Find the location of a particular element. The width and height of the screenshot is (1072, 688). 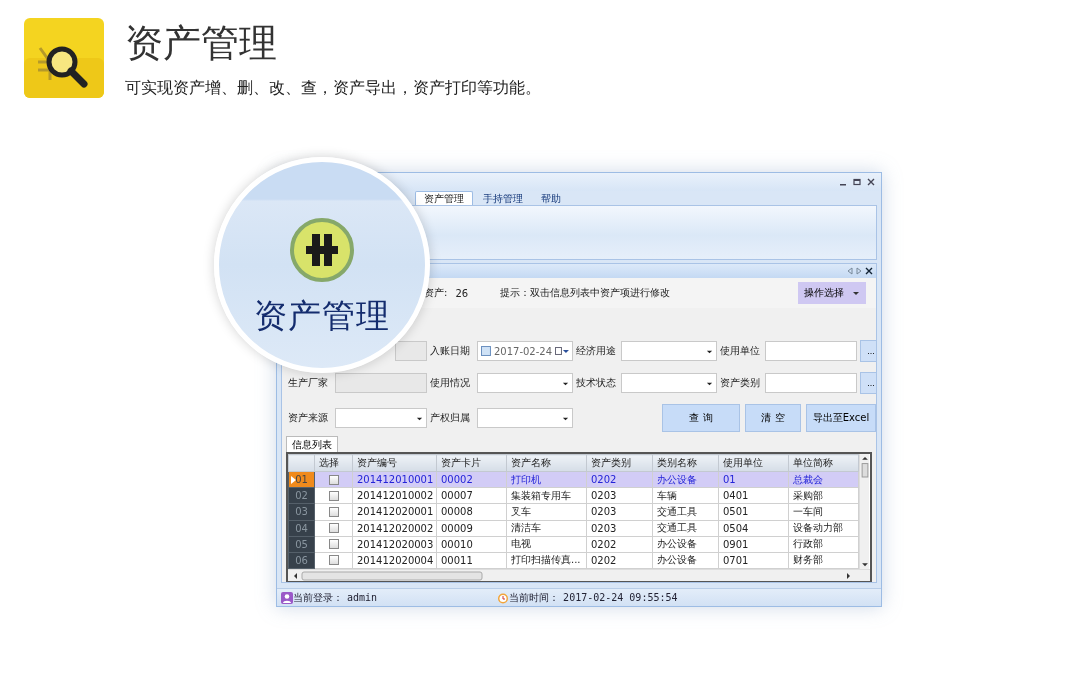

status-label: 当前时间： is located at coordinates (534, 597).